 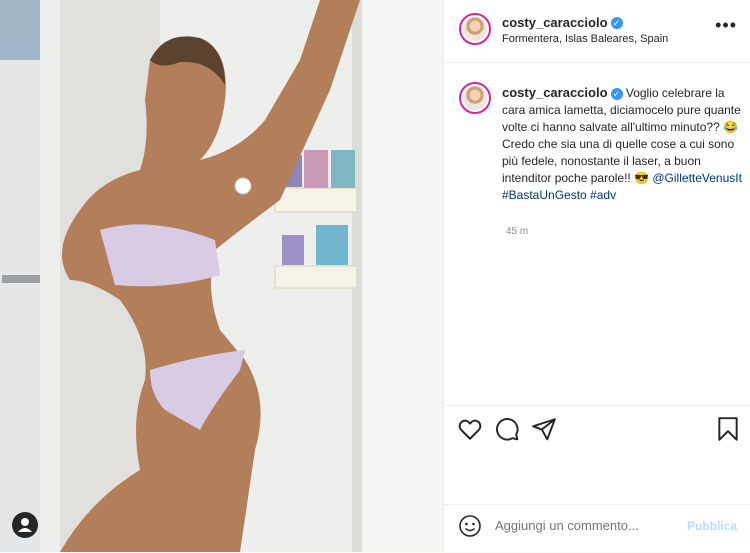 What do you see at coordinates (470, 429) in the screenshot?
I see `heart-icon` at bounding box center [470, 429].